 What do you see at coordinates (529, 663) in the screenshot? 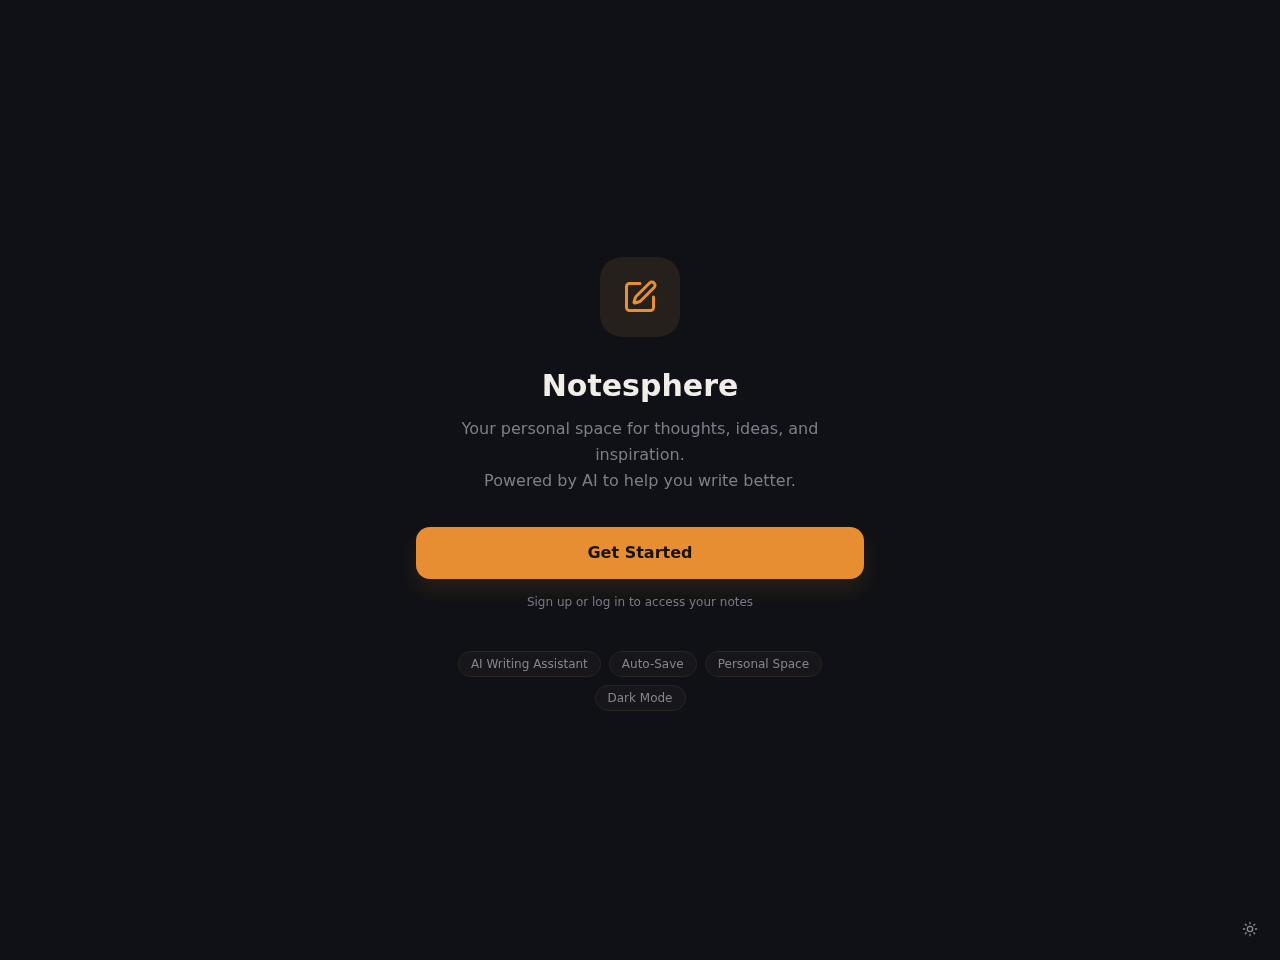
I see `feature-tag: AI Writing Assistant` at bounding box center [529, 663].